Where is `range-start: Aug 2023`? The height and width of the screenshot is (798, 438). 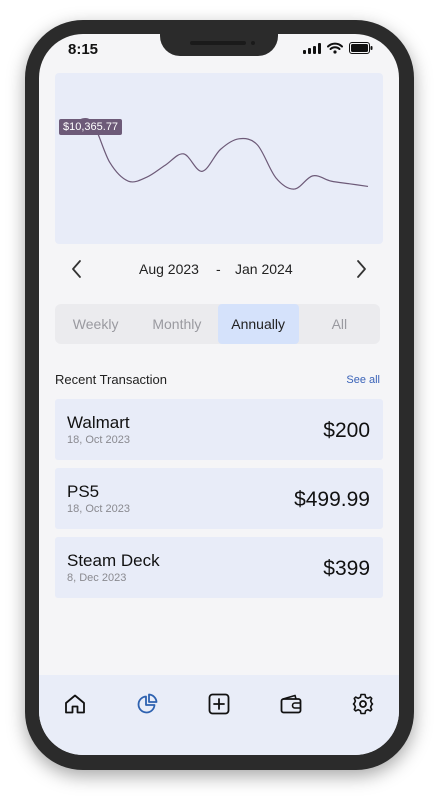 range-start: Aug 2023 is located at coordinates (169, 269).